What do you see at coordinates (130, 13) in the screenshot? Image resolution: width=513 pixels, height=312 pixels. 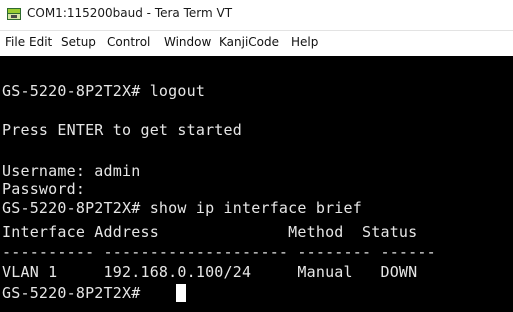 I see `window-title: COM1:115200baud - Tera Term VT` at bounding box center [130, 13].